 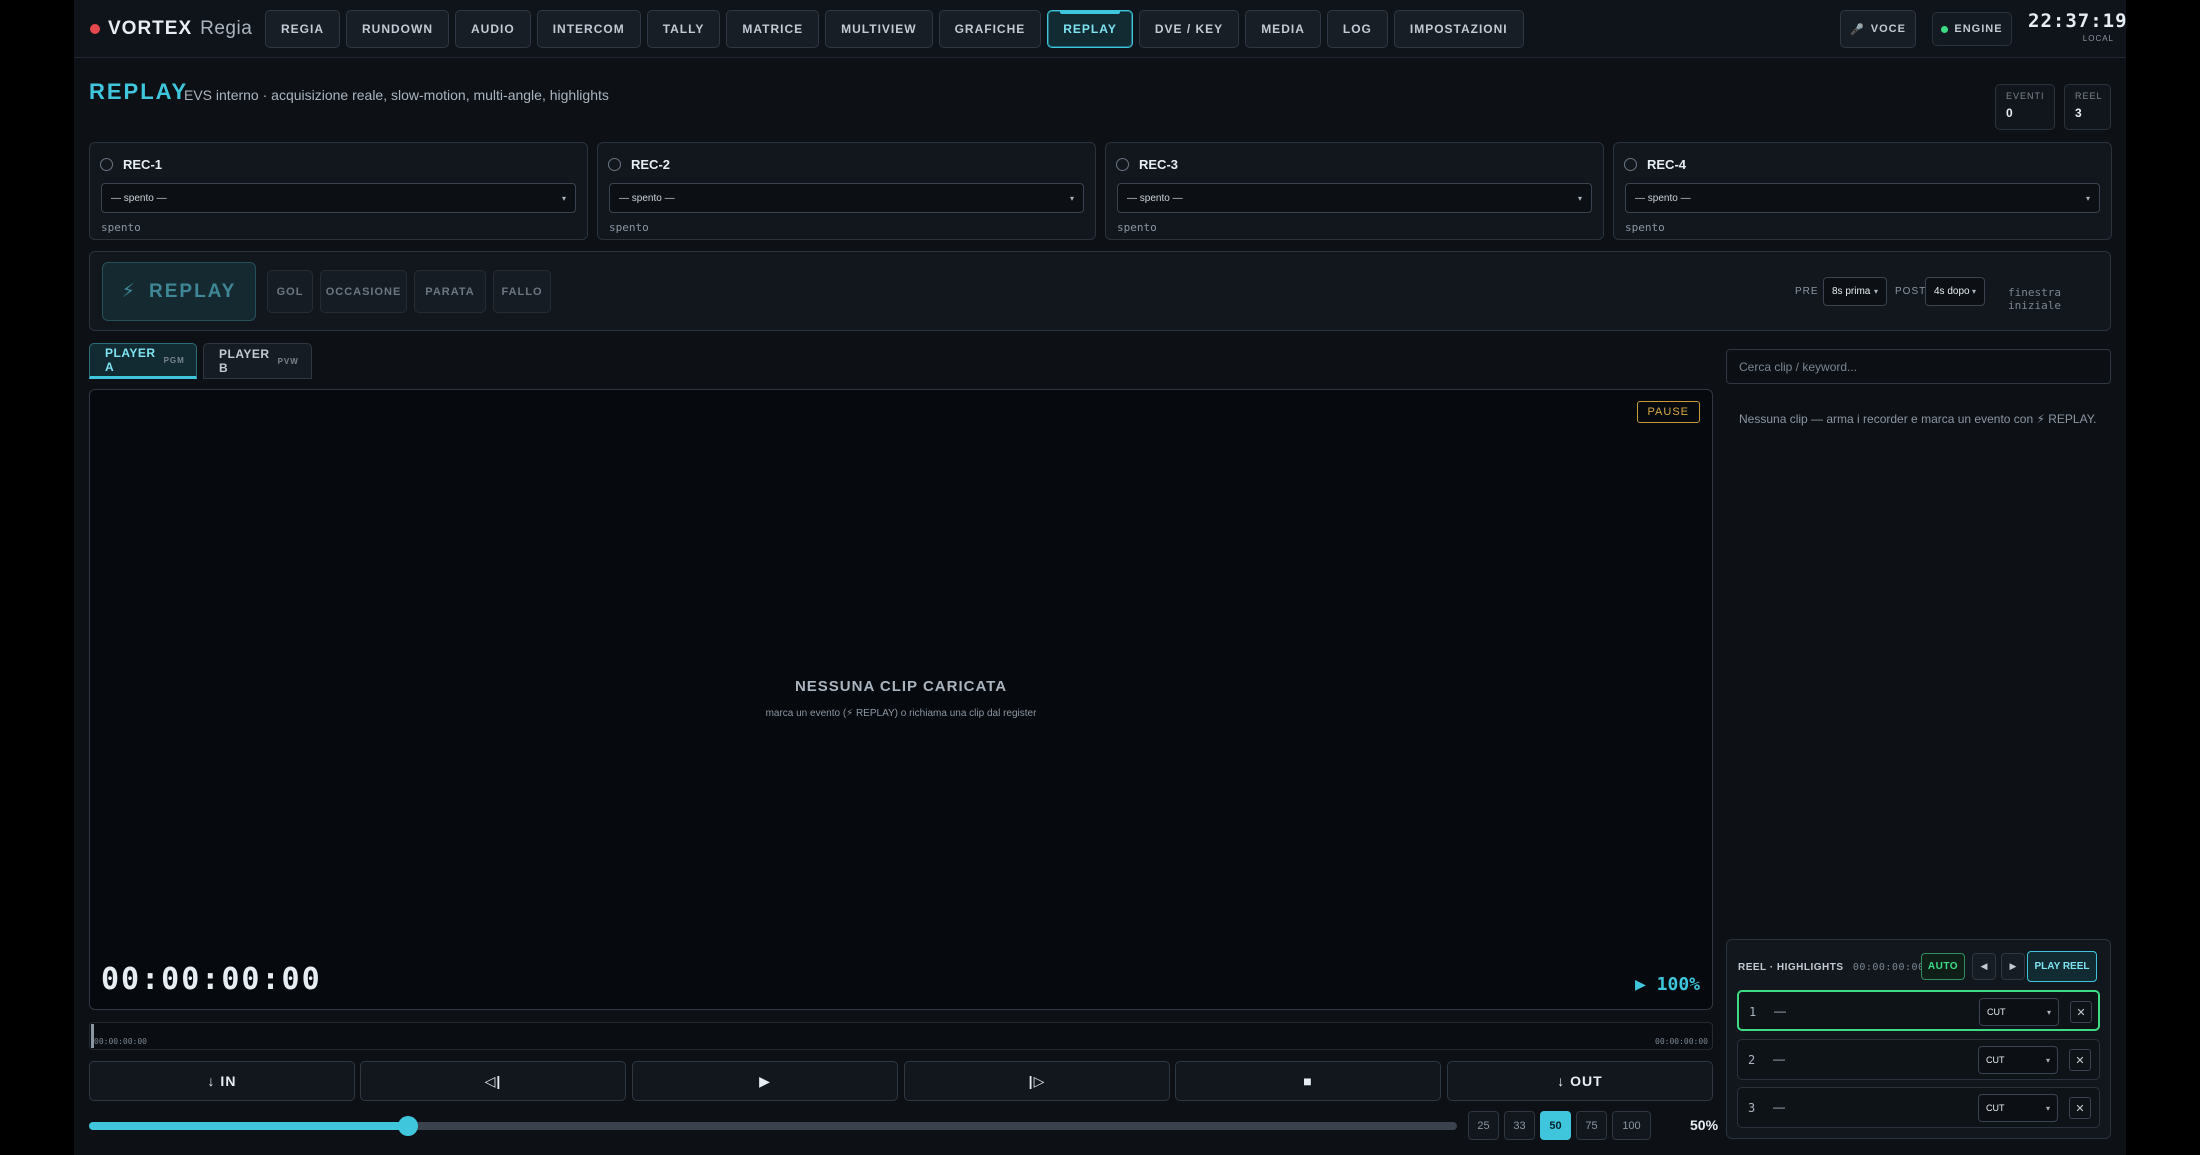 I want to click on recorder-name: REC-3, so click(x=1159, y=164).